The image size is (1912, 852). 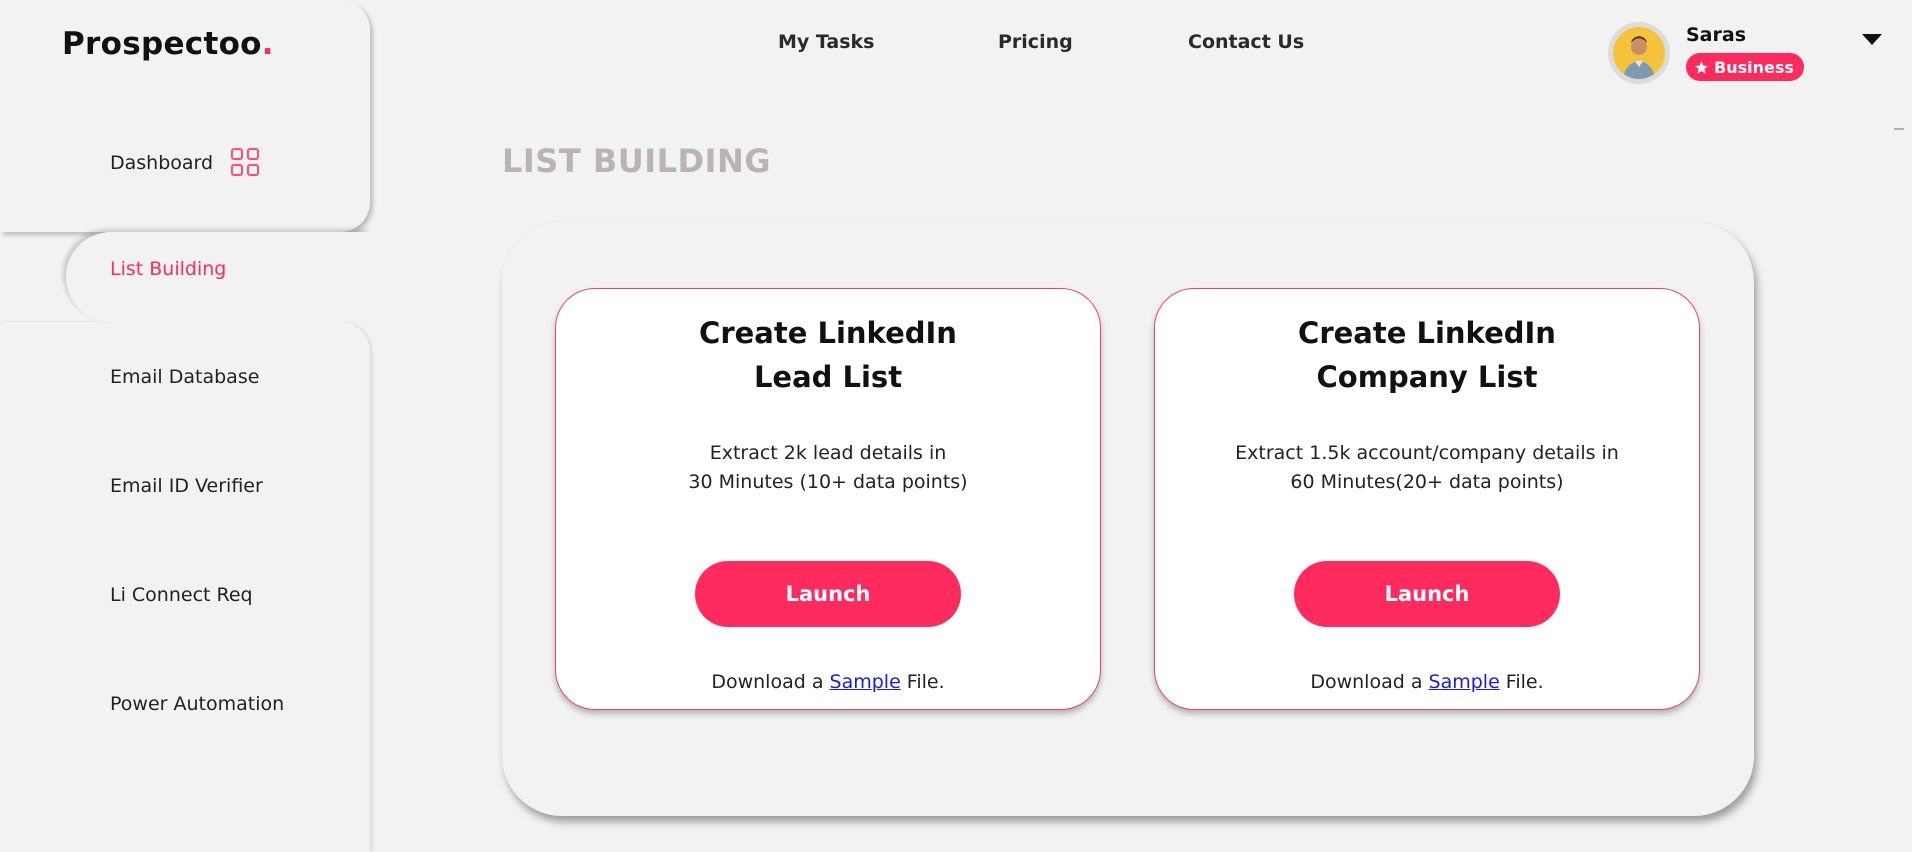 What do you see at coordinates (826, 42) in the screenshot?
I see `nav-link-my-tasks: My Tasks` at bounding box center [826, 42].